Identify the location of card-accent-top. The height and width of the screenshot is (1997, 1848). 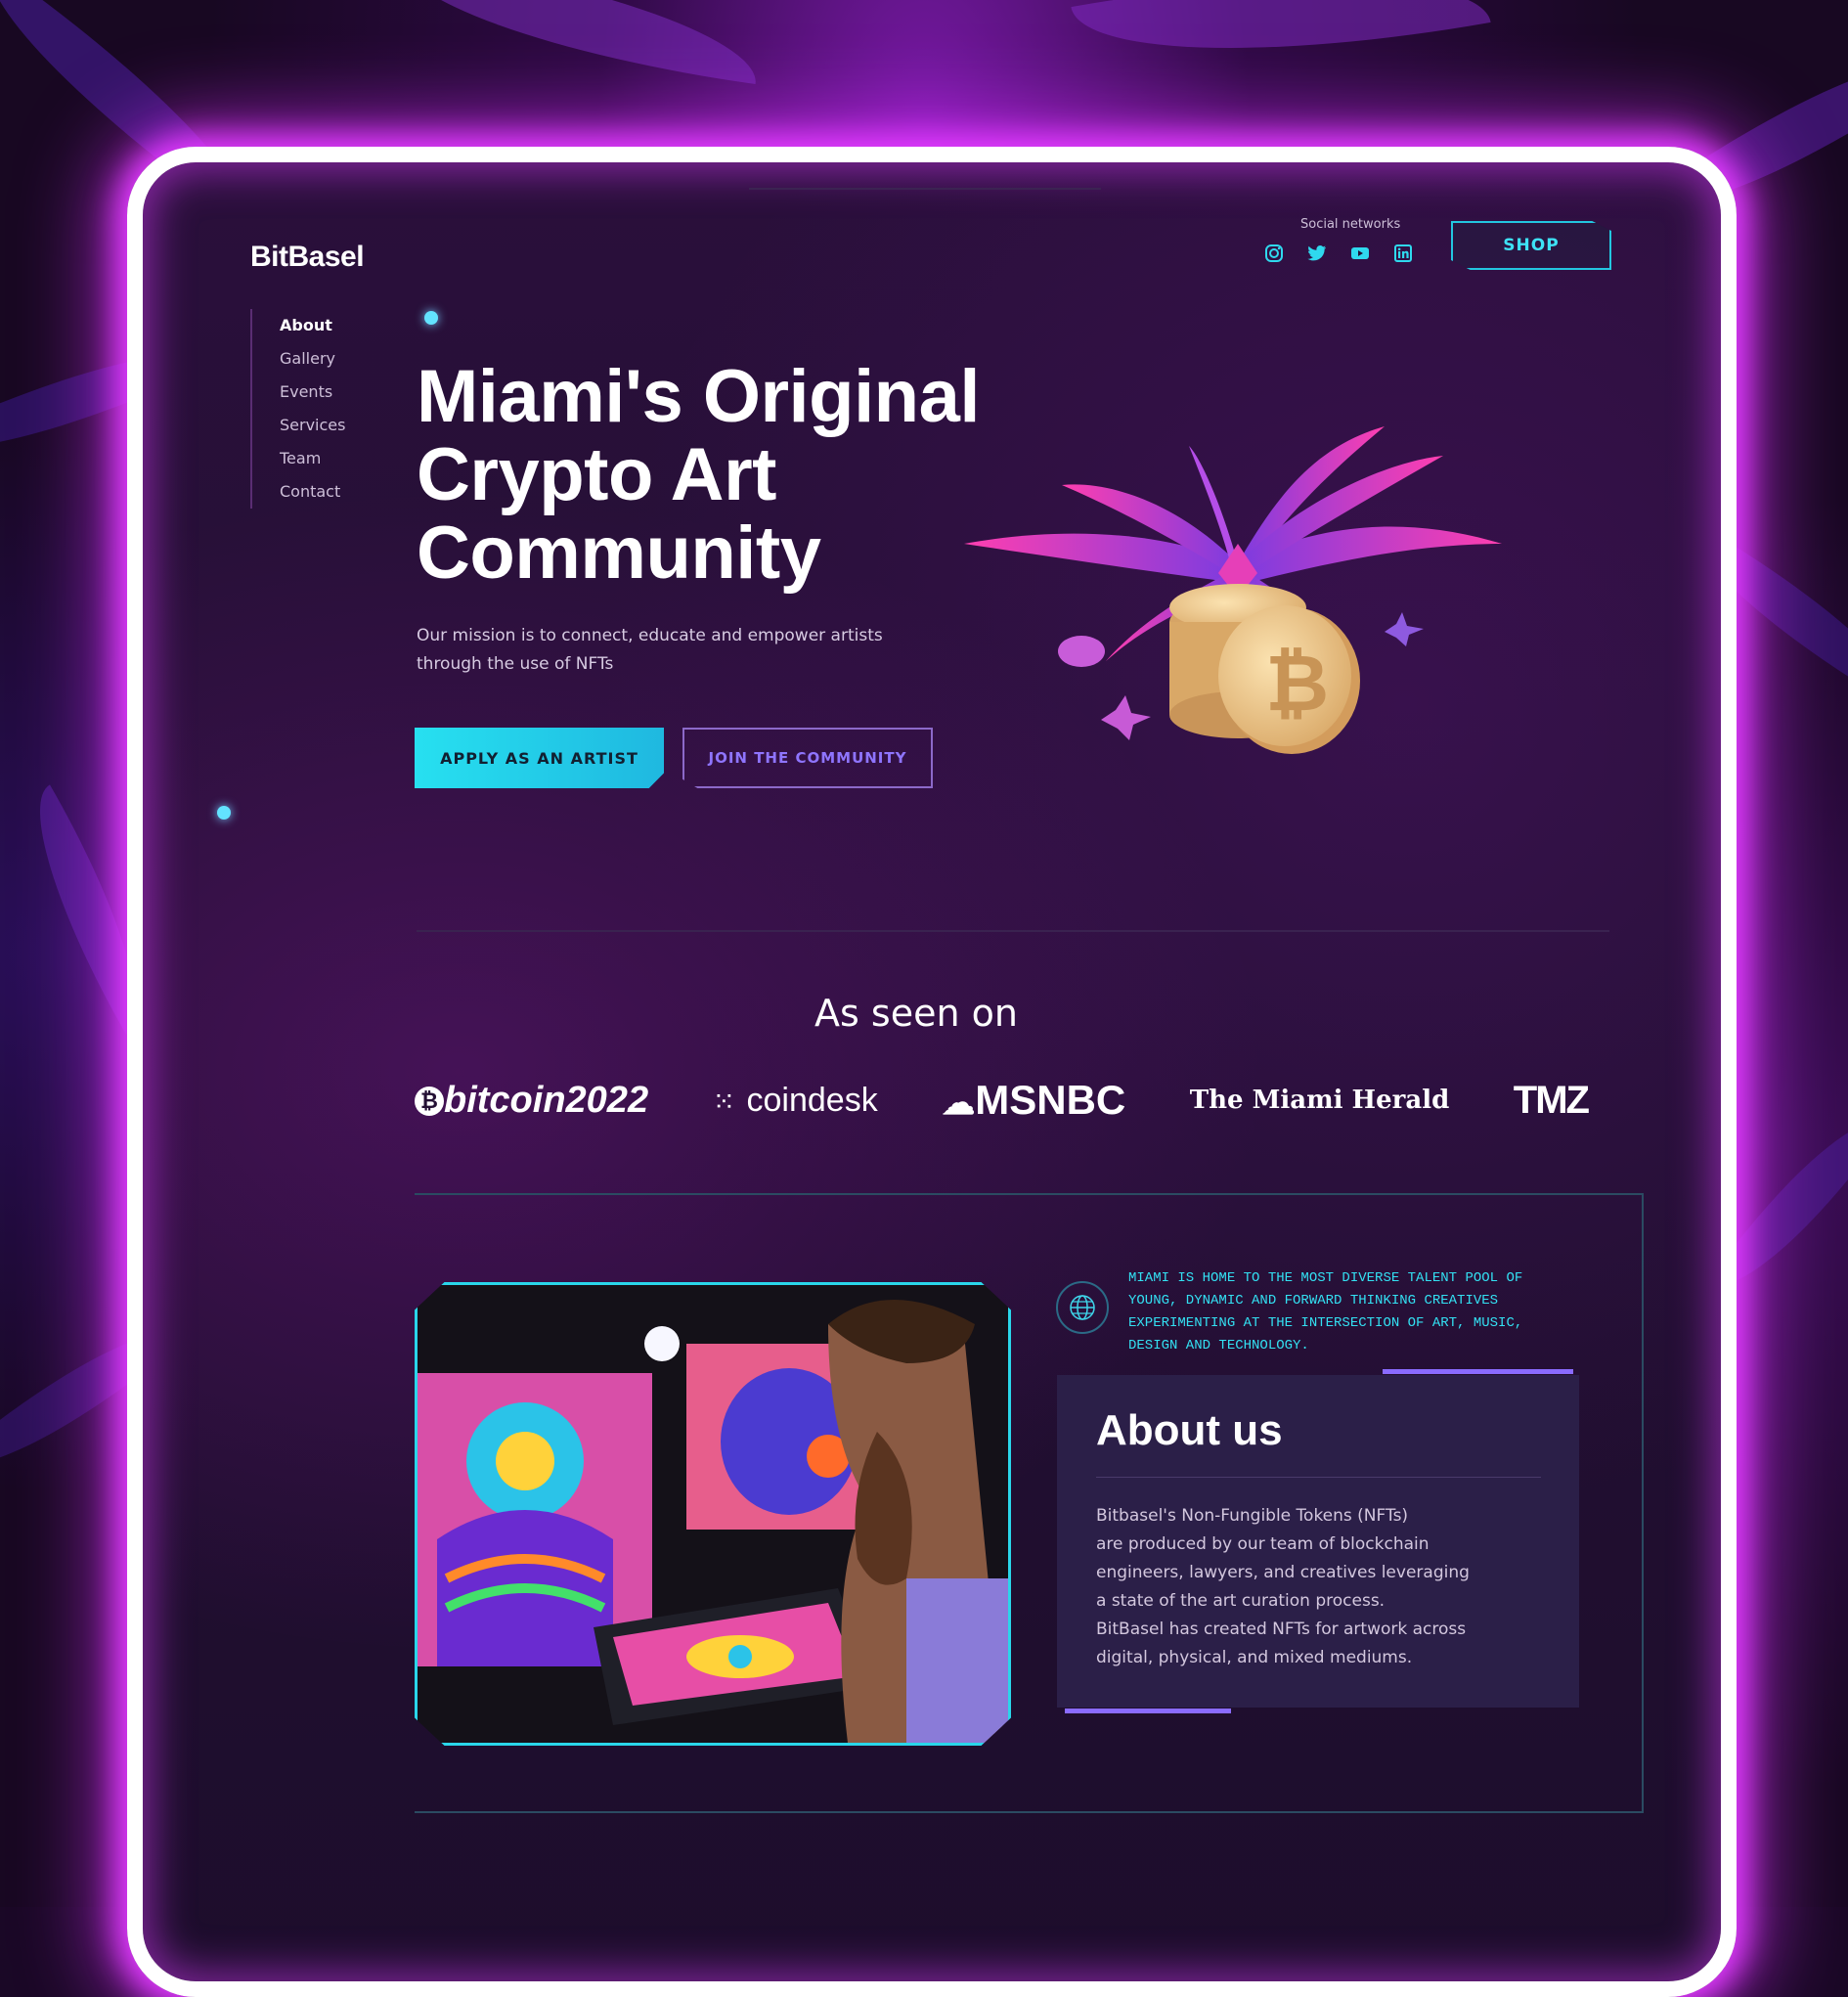
(1478, 1371).